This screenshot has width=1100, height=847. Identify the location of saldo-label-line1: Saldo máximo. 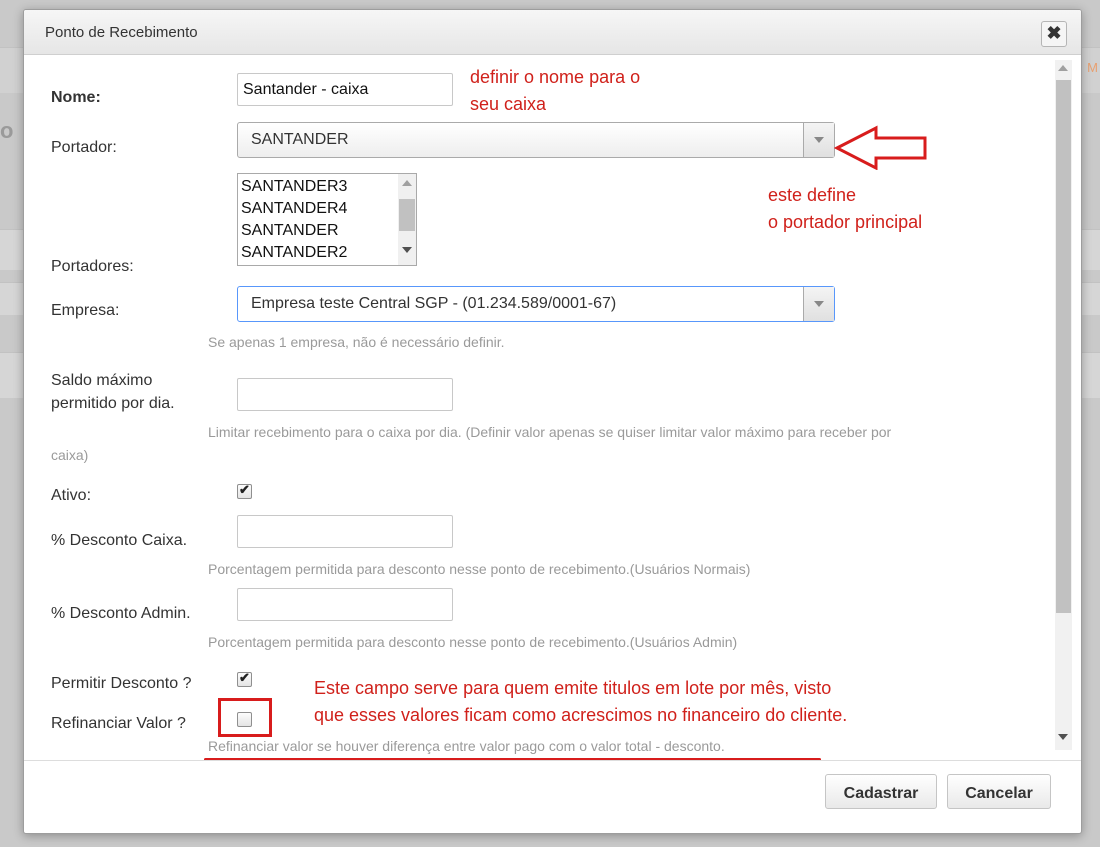
(102, 380).